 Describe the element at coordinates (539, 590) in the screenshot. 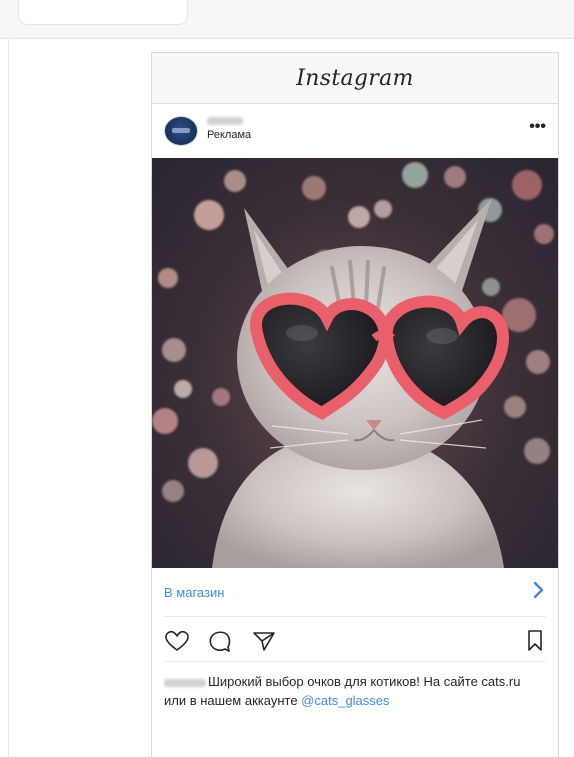

I see `chevron-right-icon` at that location.